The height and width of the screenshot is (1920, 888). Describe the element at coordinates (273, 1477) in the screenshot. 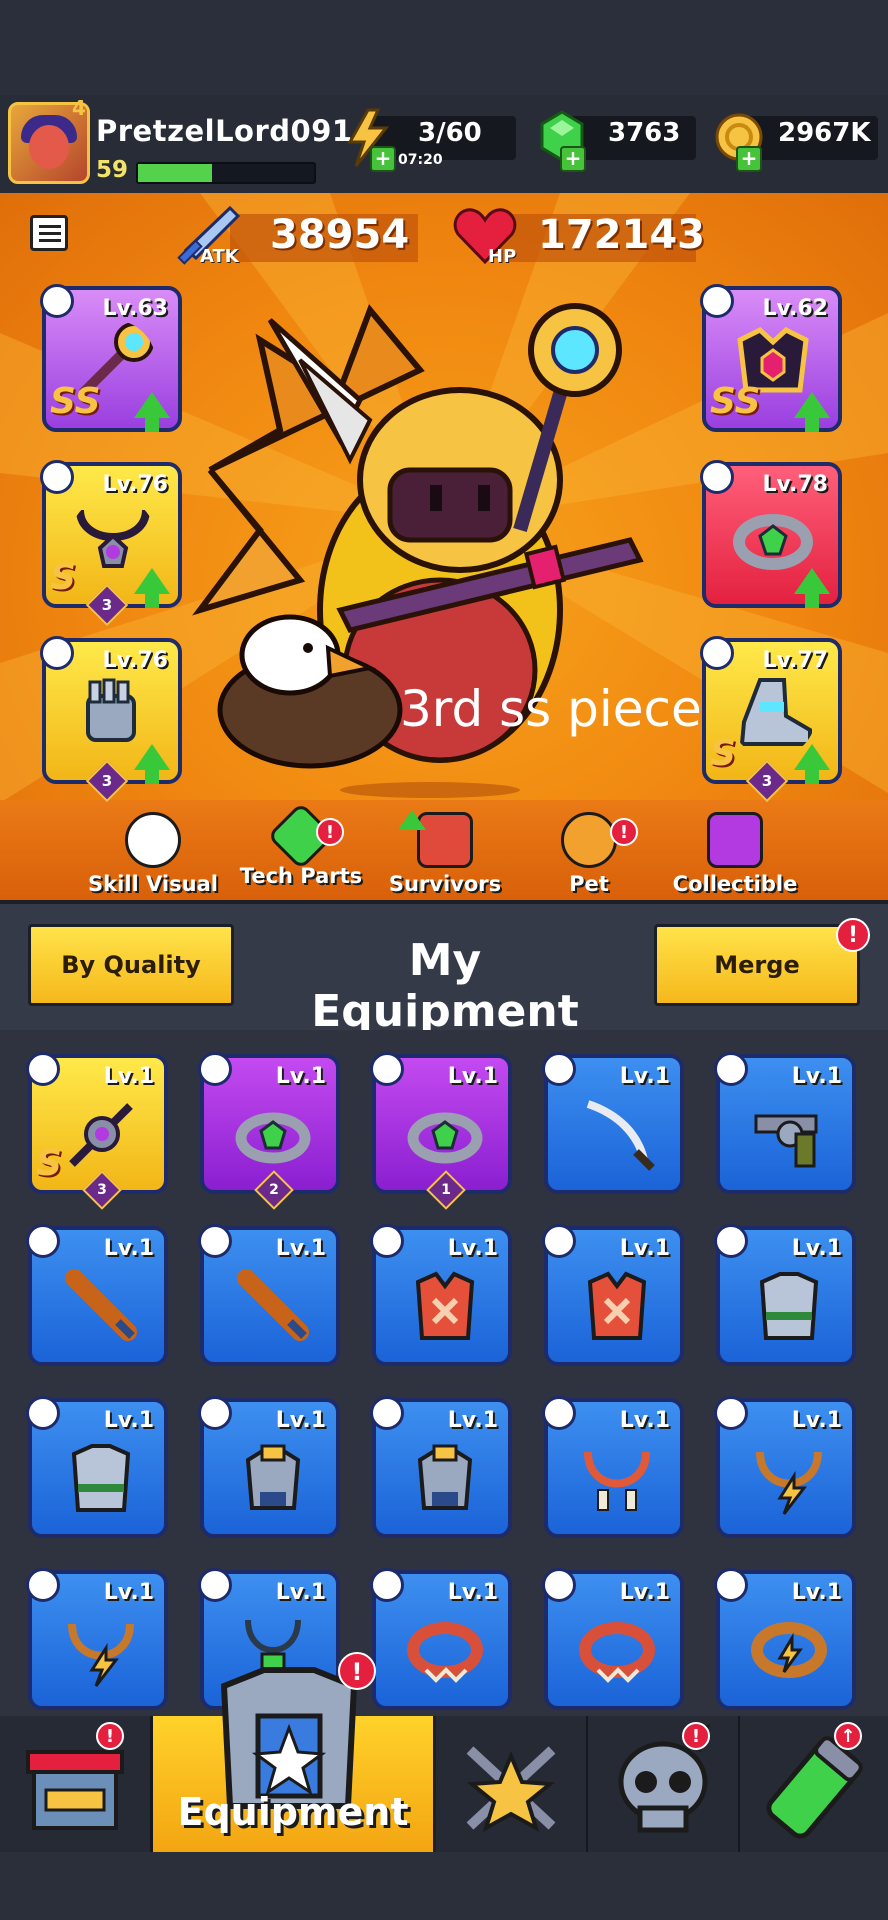

I see `power-armor-icon` at that location.